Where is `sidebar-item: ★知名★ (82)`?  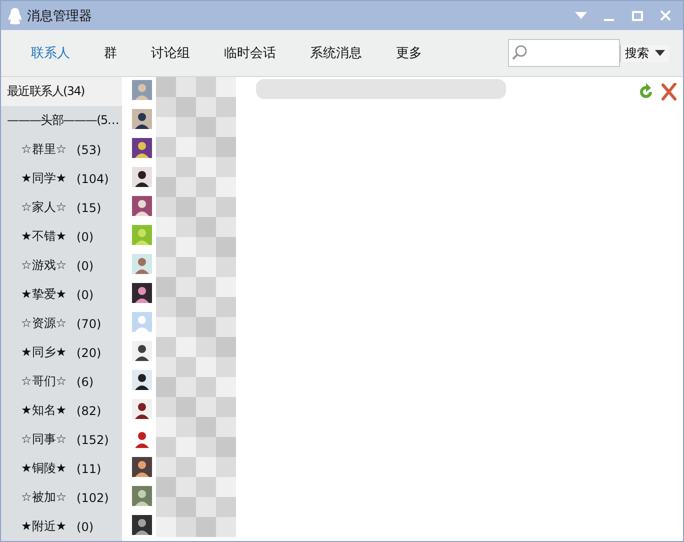 sidebar-item: ★知名★ (82) is located at coordinates (61, 410).